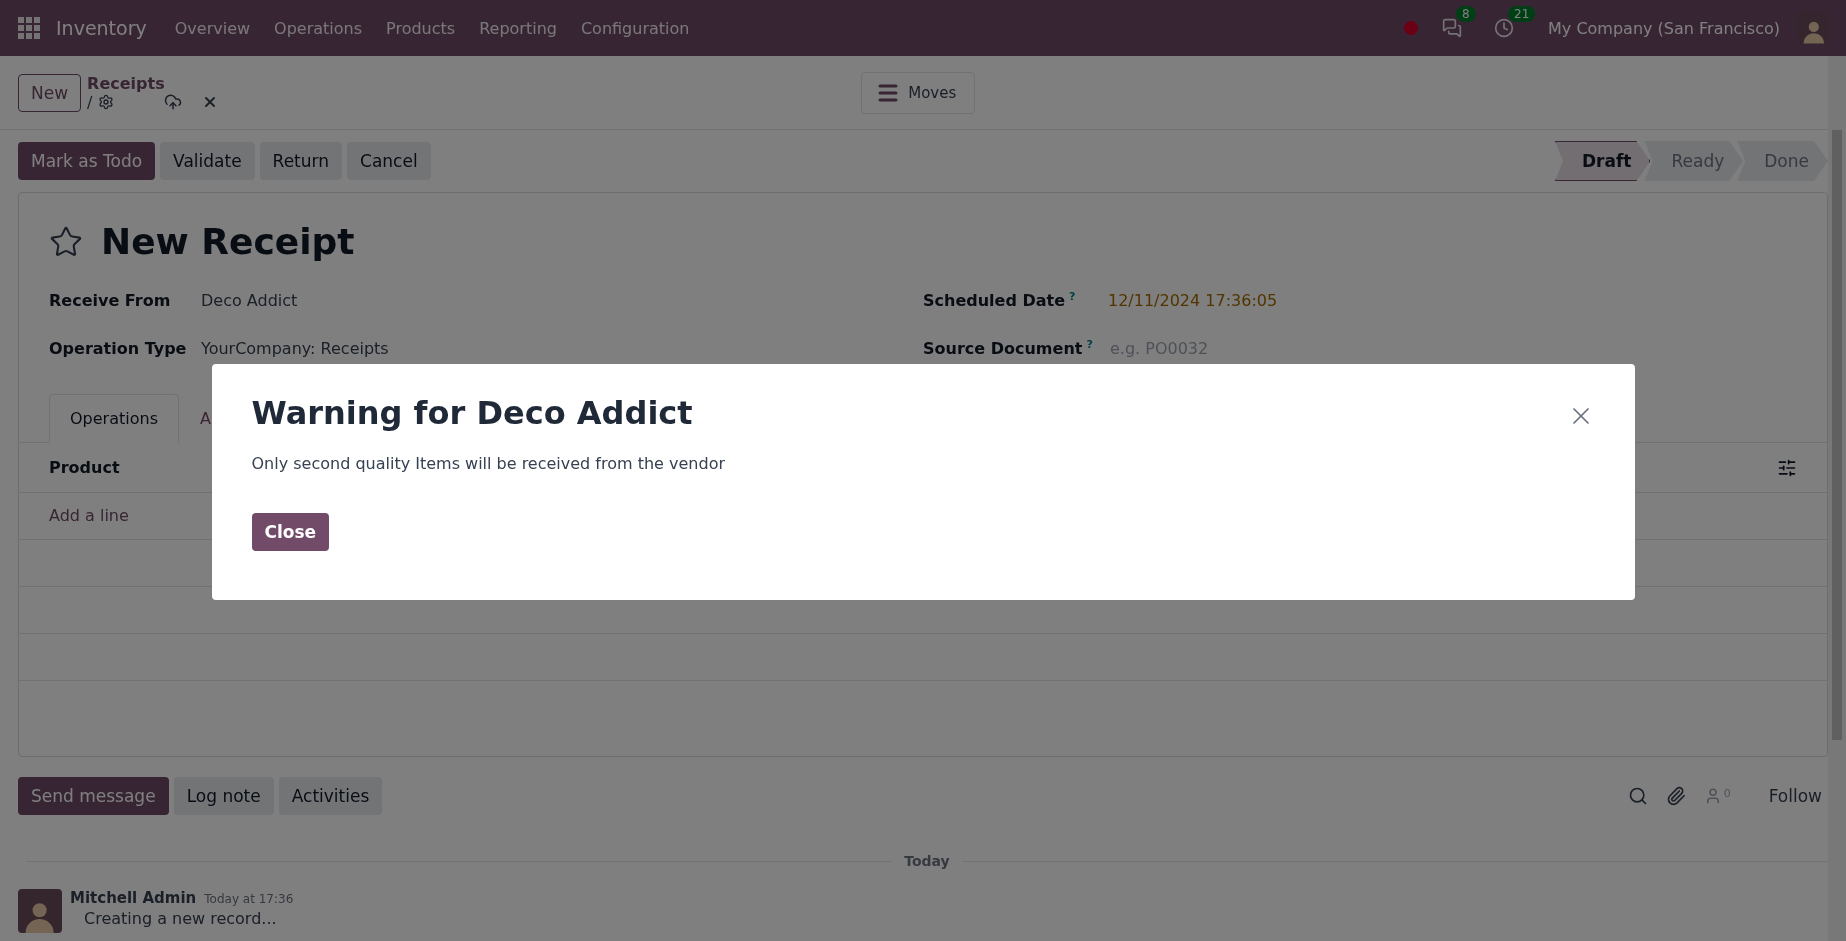  Describe the element at coordinates (1787, 467) in the screenshot. I see `sliders-icon` at that location.